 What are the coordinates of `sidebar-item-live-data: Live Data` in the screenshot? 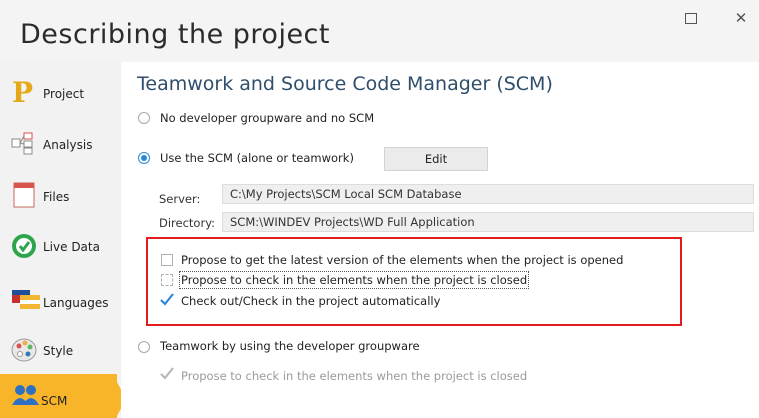 It's located at (60, 247).